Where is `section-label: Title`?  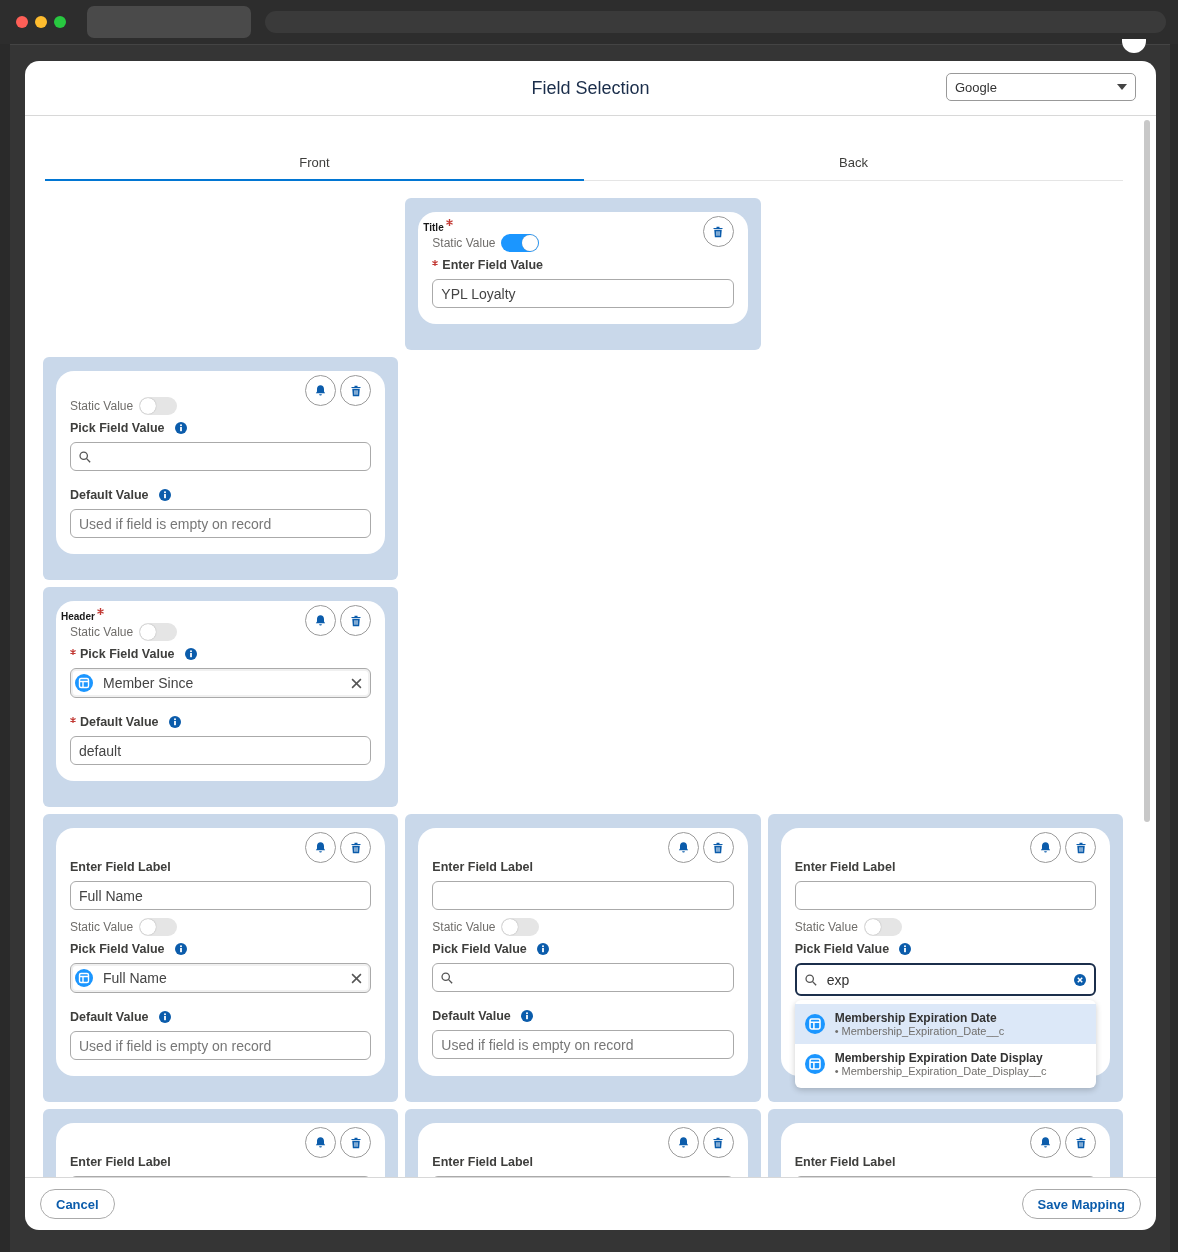 section-label: Title is located at coordinates (433, 227).